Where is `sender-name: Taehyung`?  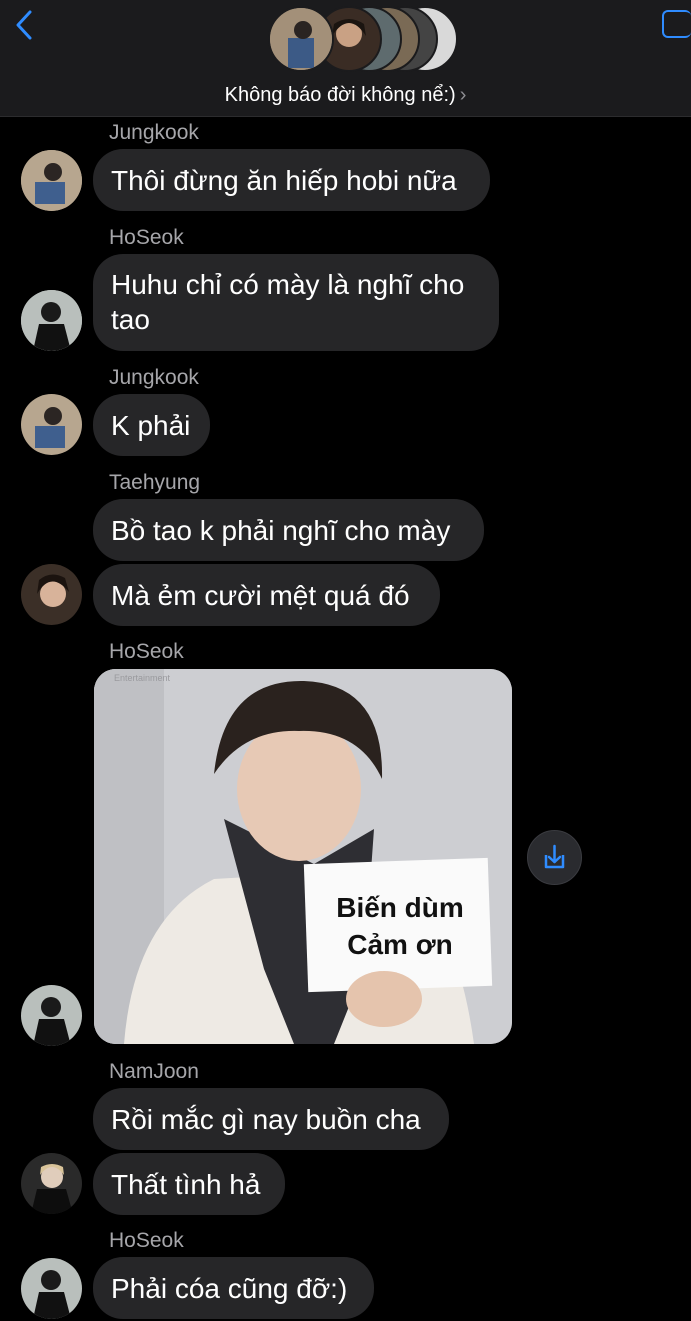 sender-name: Taehyung is located at coordinates (155, 482).